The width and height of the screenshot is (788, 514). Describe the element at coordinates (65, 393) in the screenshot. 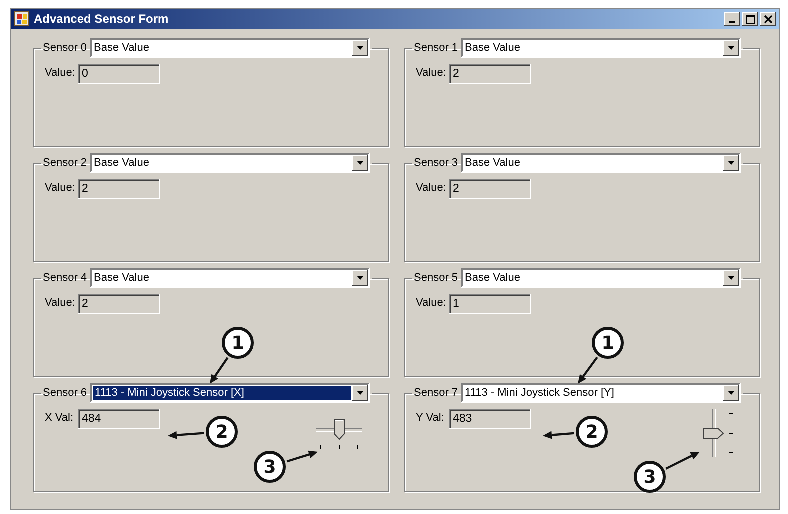

I see `sensor-label: Sensor 6` at that location.